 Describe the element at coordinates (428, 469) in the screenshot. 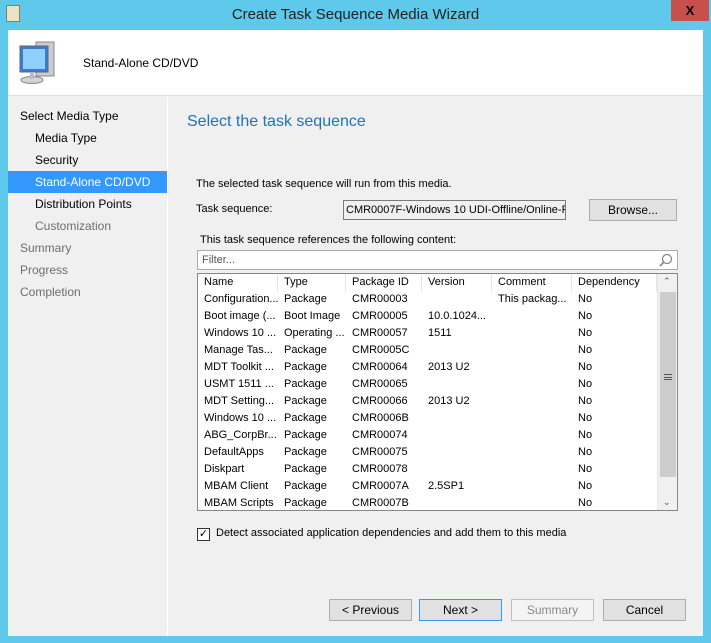

I see `table-row: Diskpart Package CMR00078 No` at that location.